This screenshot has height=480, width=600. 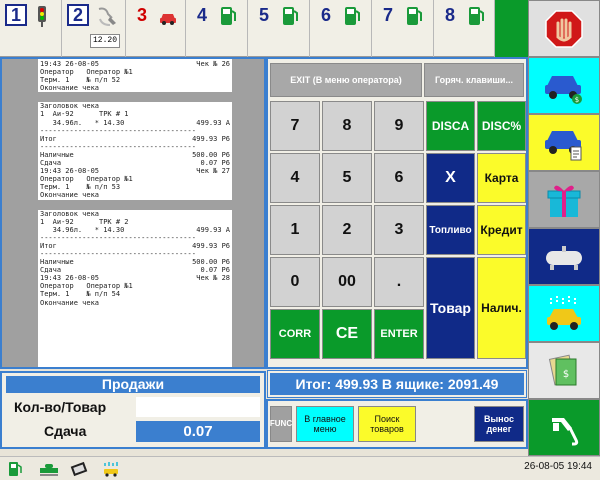 I want to click on quantity-field, so click(x=198, y=407).